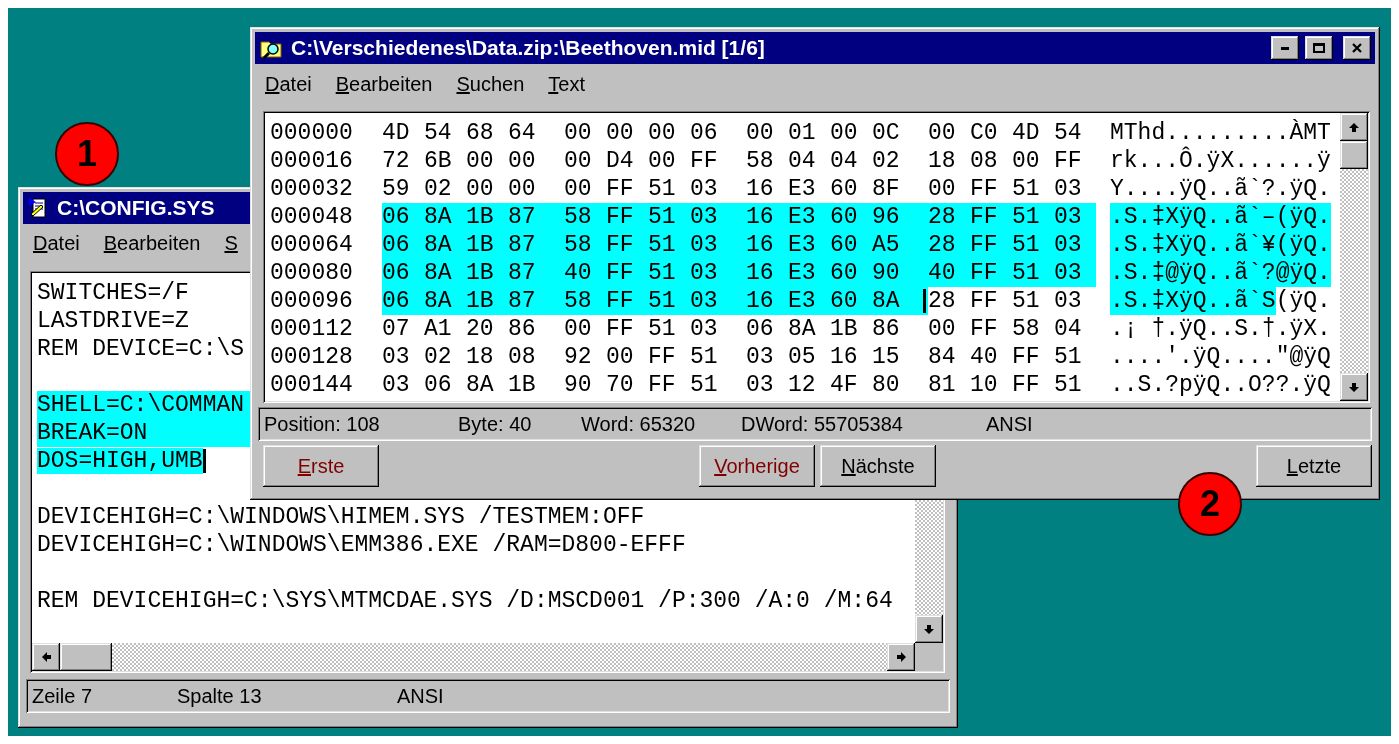 Image resolution: width=1399 pixels, height=744 pixels. Describe the element at coordinates (231, 243) in the screenshot. I see `menu-item: S` at that location.